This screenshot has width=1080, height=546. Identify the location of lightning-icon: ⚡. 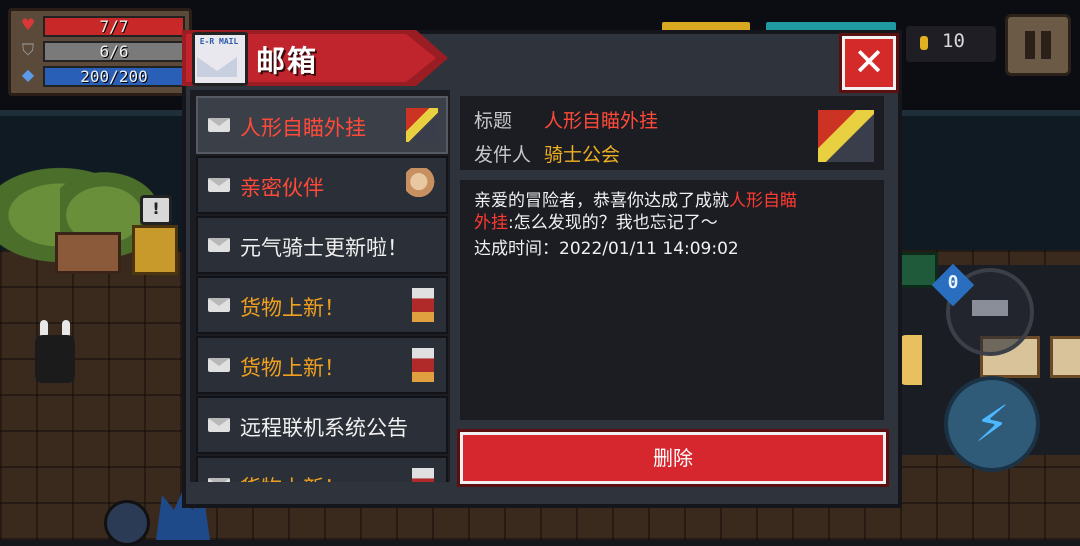
(992, 424).